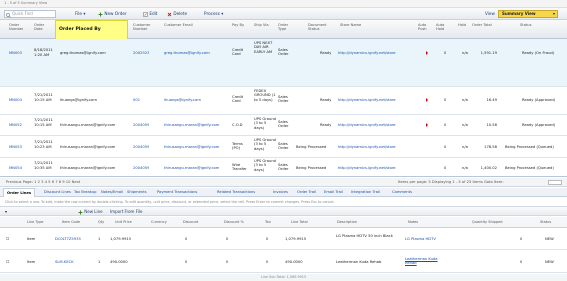  What do you see at coordinates (234, 222) in the screenshot?
I see `col-discount-pct: Discount %` at bounding box center [234, 222].